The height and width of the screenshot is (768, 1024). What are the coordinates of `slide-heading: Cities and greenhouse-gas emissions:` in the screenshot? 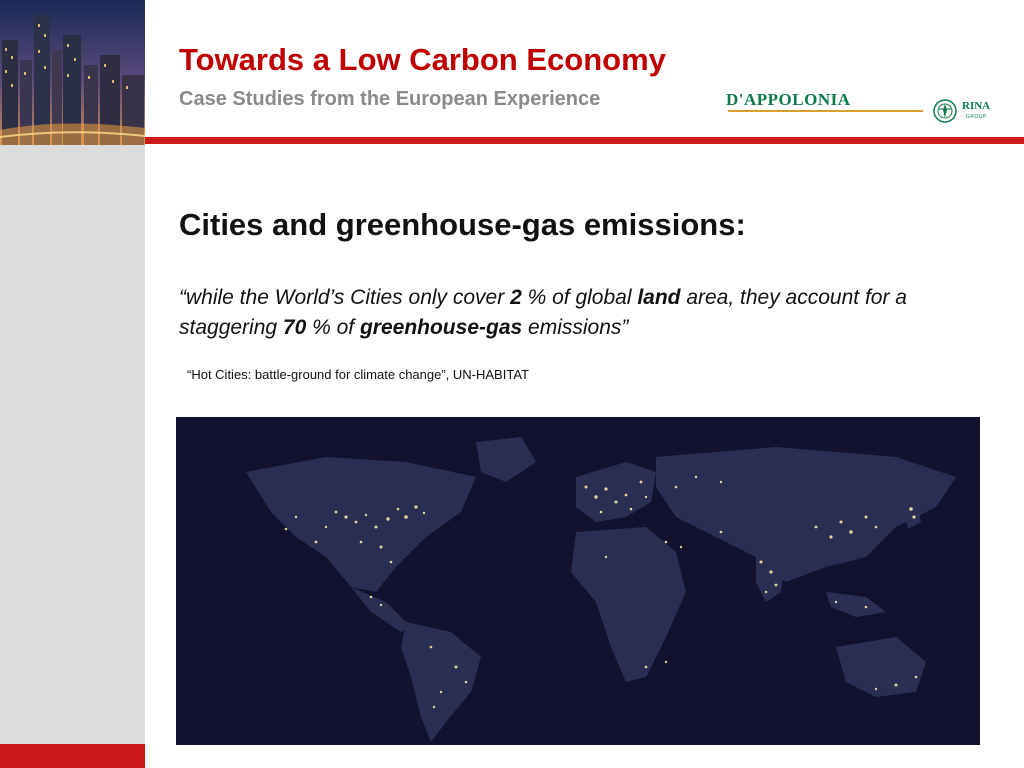 It's located at (462, 224).